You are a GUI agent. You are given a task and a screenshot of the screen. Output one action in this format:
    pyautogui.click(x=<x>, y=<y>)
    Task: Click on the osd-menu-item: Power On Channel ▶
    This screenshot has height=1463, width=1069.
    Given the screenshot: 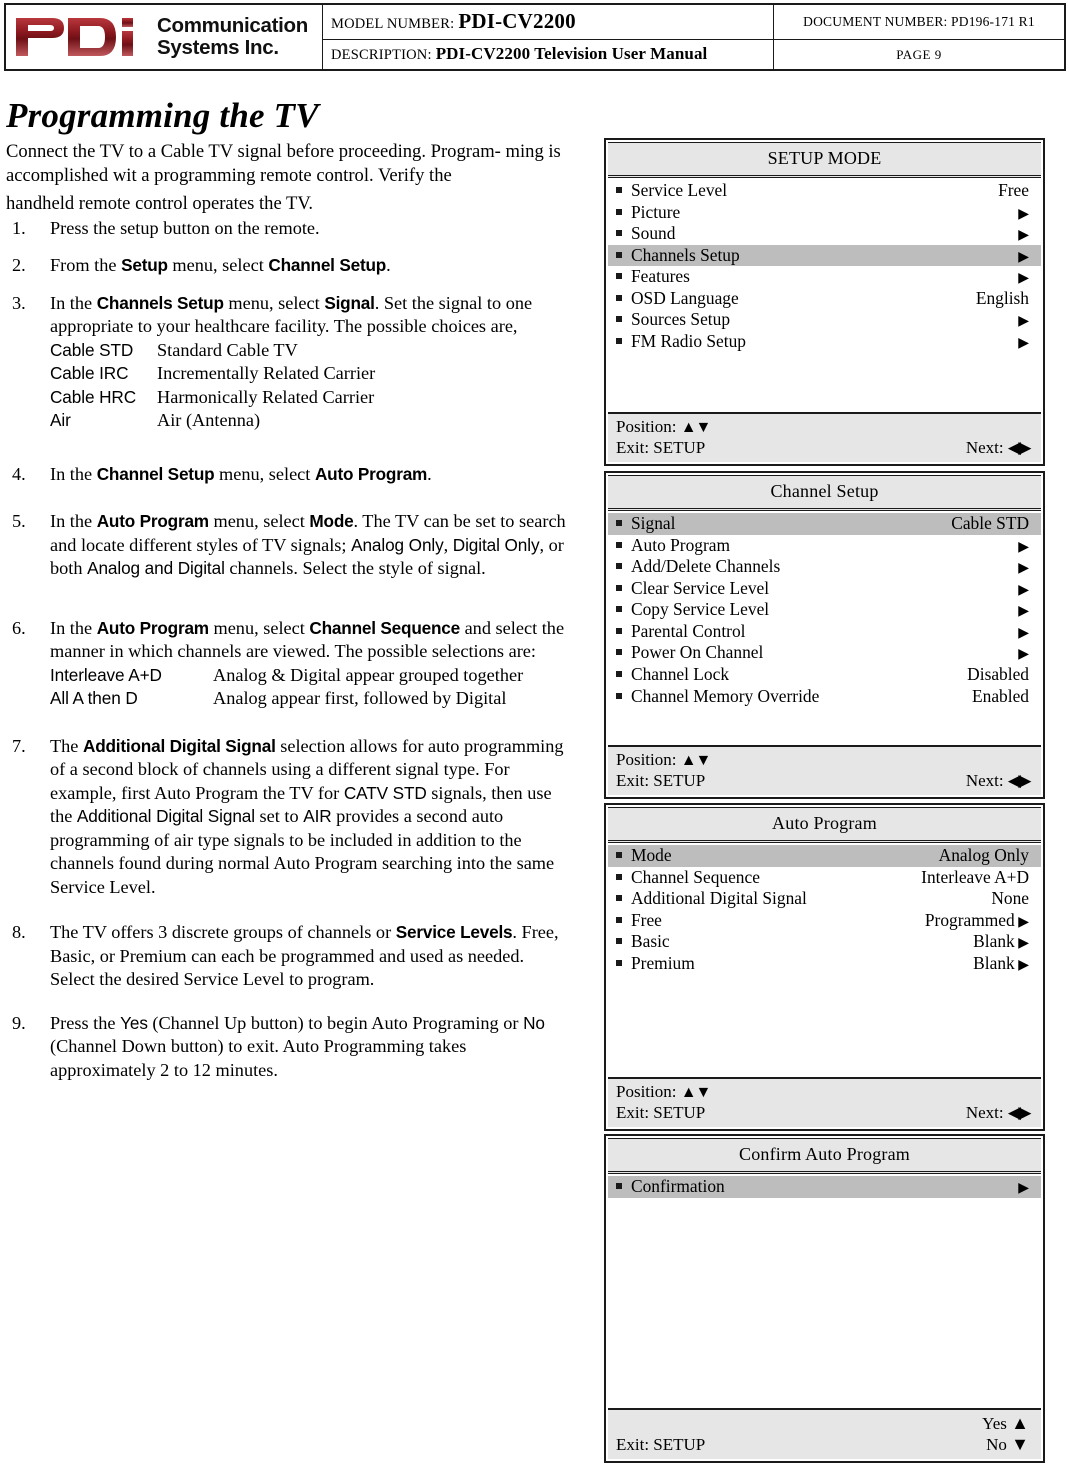 What is the action you would take?
    pyautogui.click(x=824, y=653)
    